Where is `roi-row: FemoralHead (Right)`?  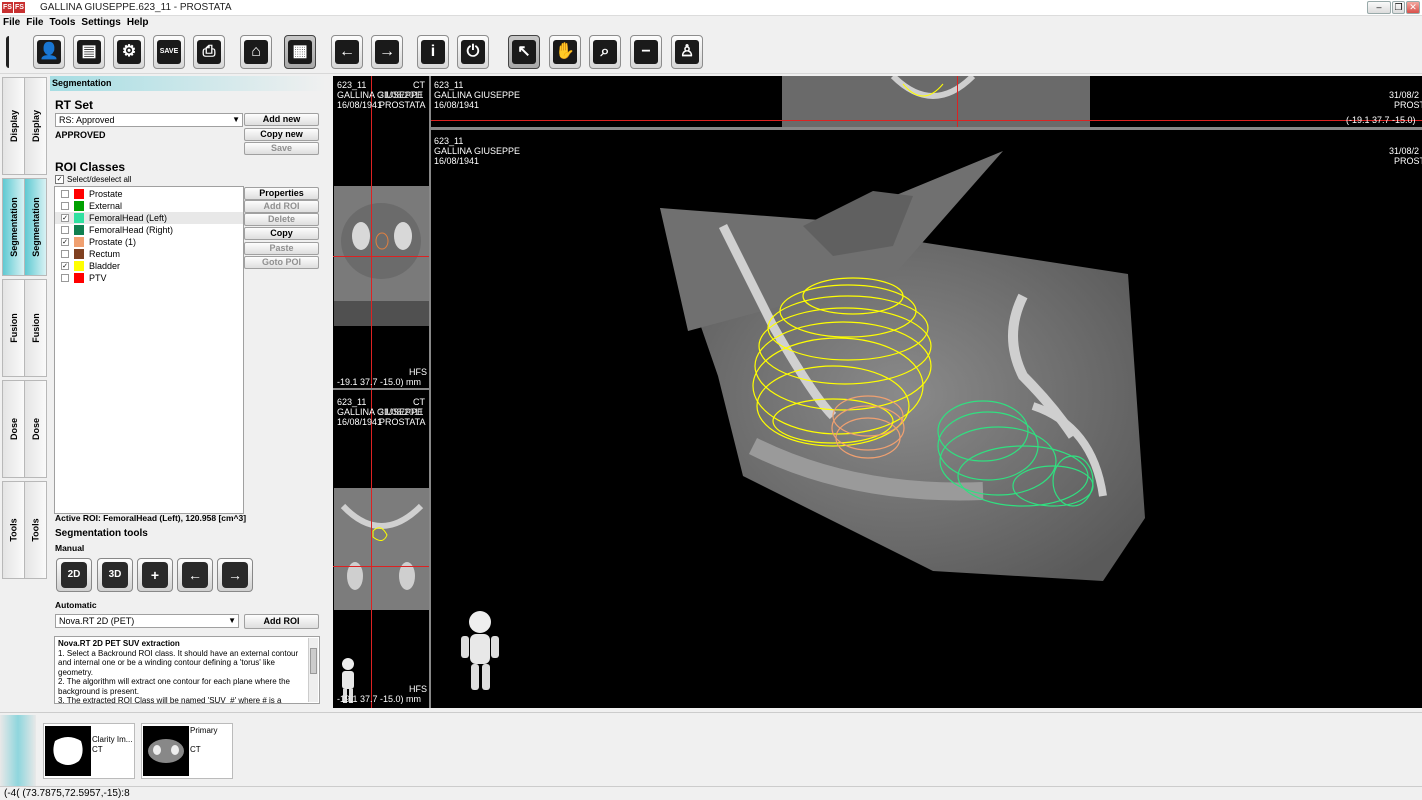 roi-row: FemoralHead (Right) is located at coordinates (149, 230).